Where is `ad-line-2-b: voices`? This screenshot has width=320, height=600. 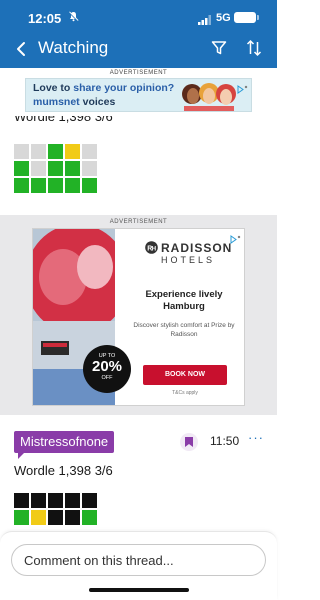 ad-line-2-b: voices is located at coordinates (97, 102).